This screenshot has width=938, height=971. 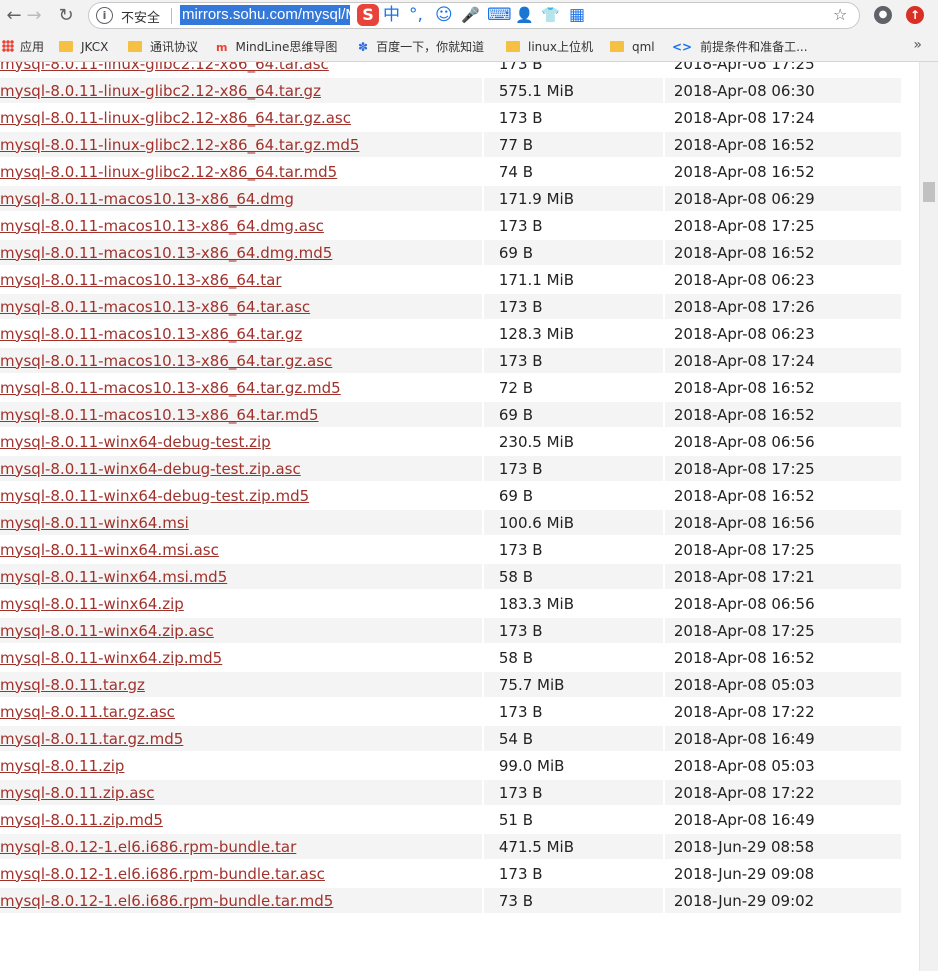 I want to click on file-name-cell: mysql-8.0.11.tar.gz, so click(x=241, y=685).